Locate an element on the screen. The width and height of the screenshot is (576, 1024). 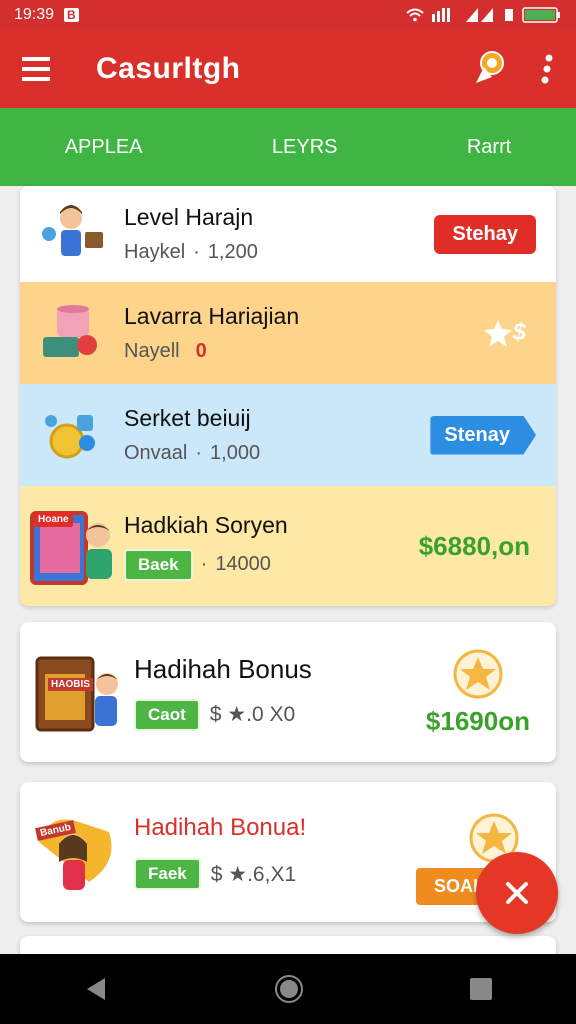
item-title: Serket beiuij is located at coordinates (187, 418).